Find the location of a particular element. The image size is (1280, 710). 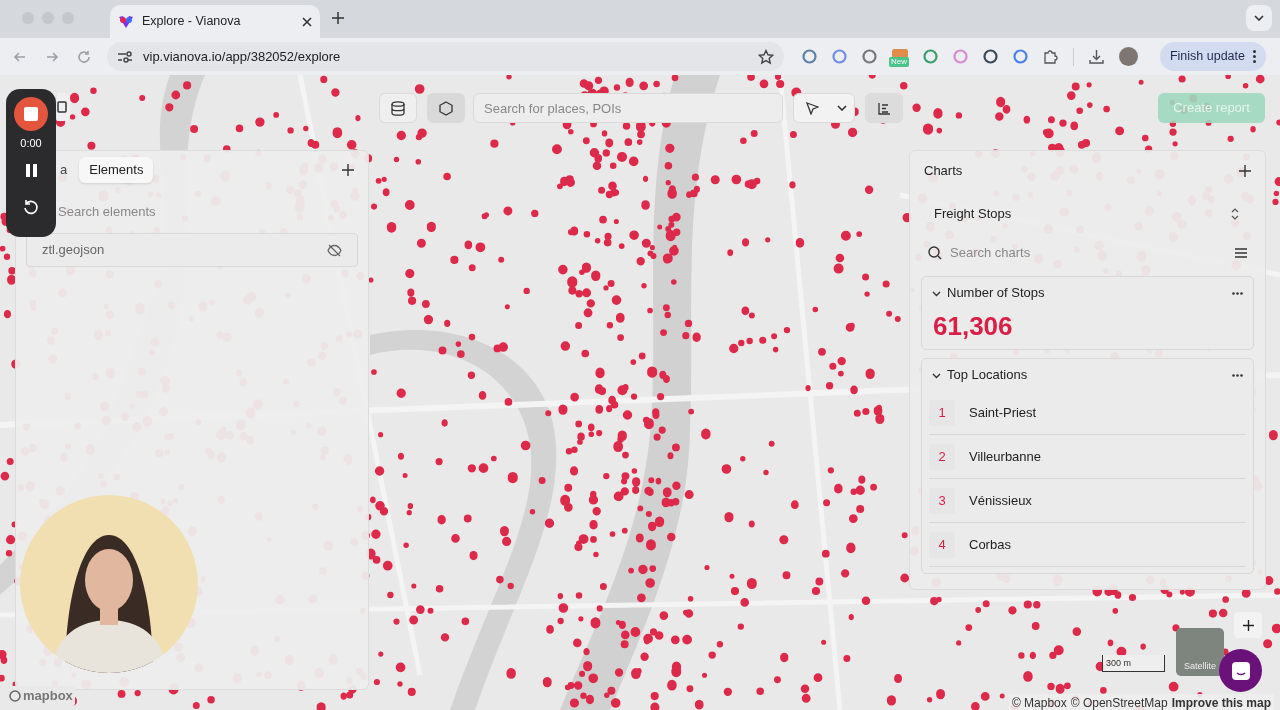

close-icon is located at coordinates (307, 21).